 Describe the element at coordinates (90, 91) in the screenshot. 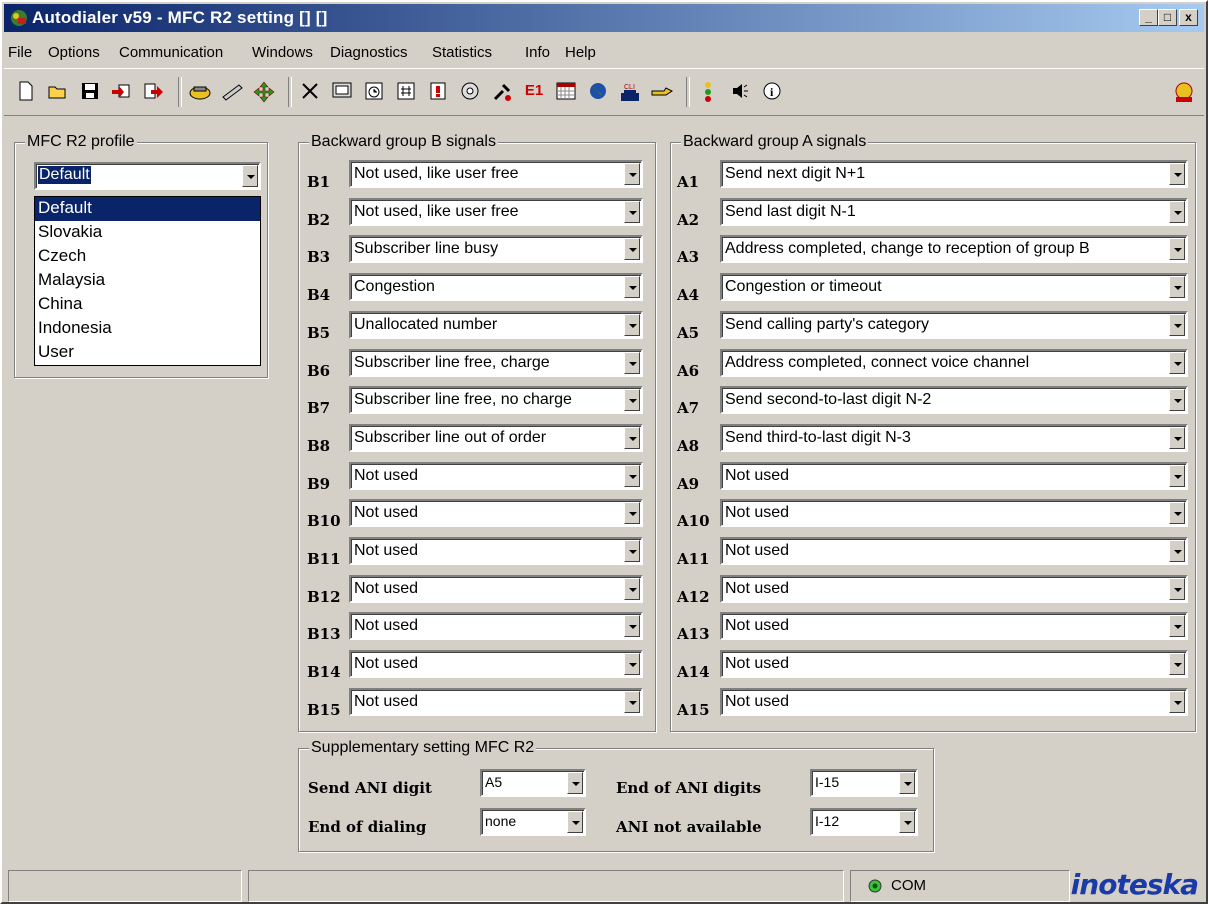

I see `save-icon` at that location.